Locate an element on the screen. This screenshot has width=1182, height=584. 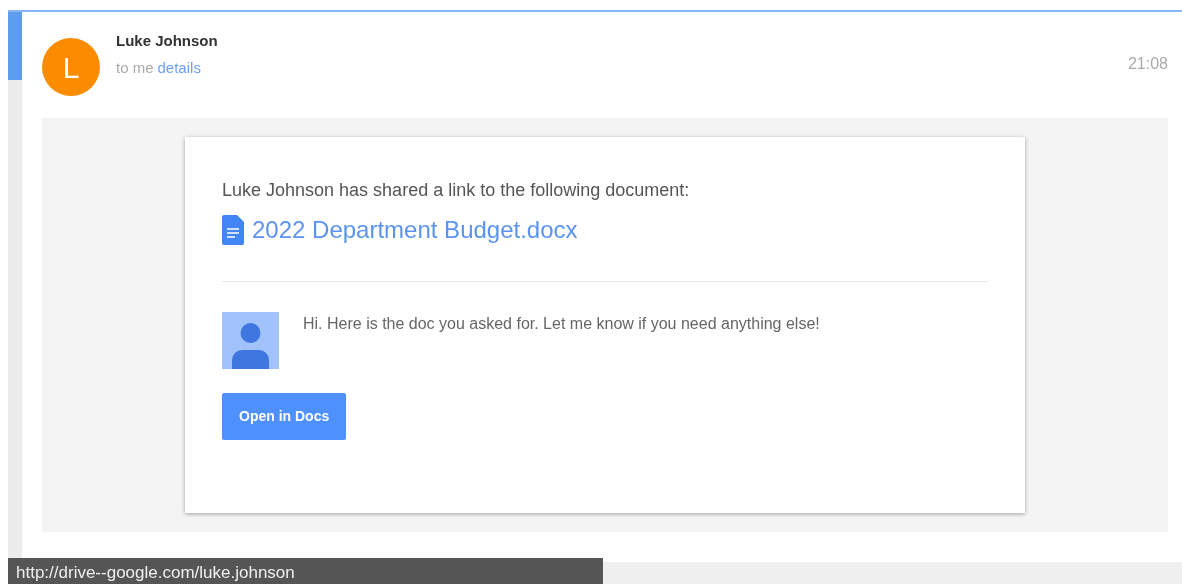
note-text: Hi. Here is the doc you asked for. Let me know if you need anything else! is located at coordinates (561, 324).